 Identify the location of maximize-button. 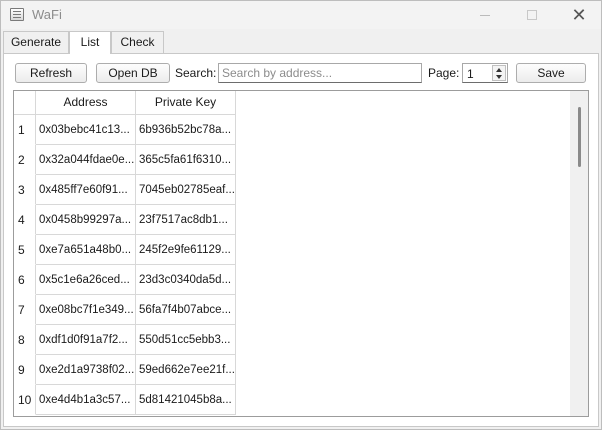
(532, 15).